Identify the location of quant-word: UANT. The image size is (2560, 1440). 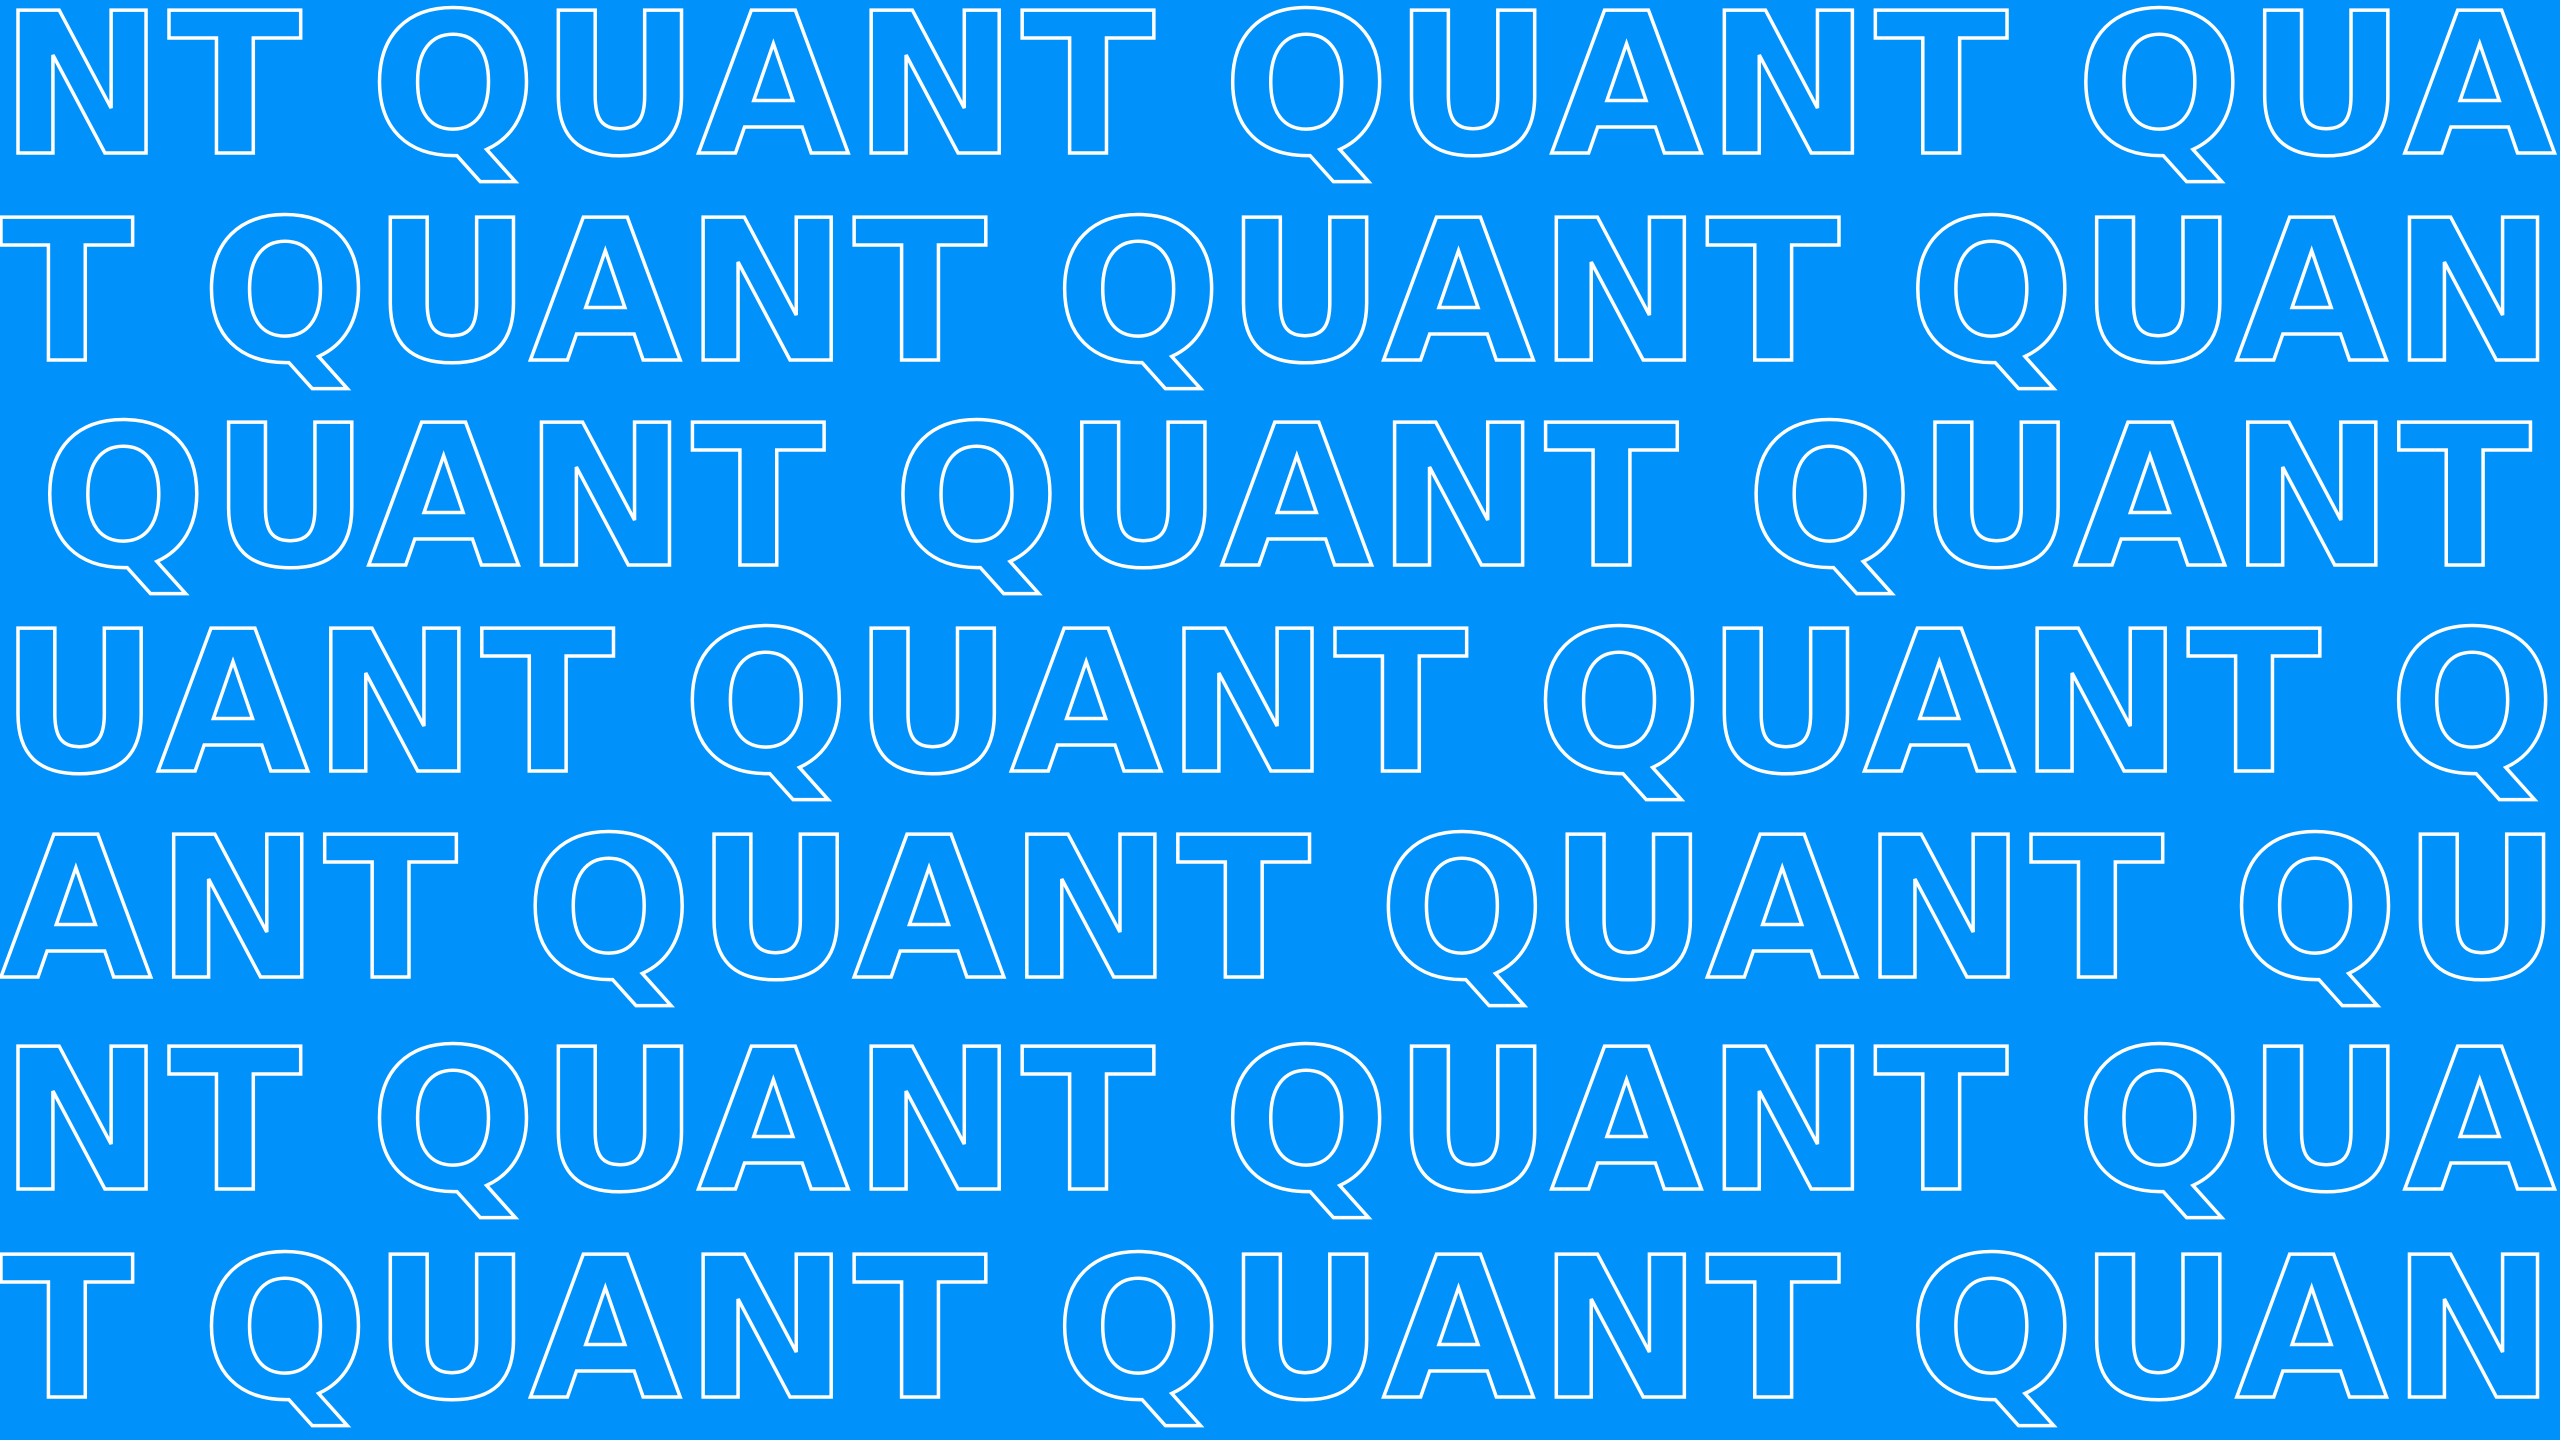
(309, 704).